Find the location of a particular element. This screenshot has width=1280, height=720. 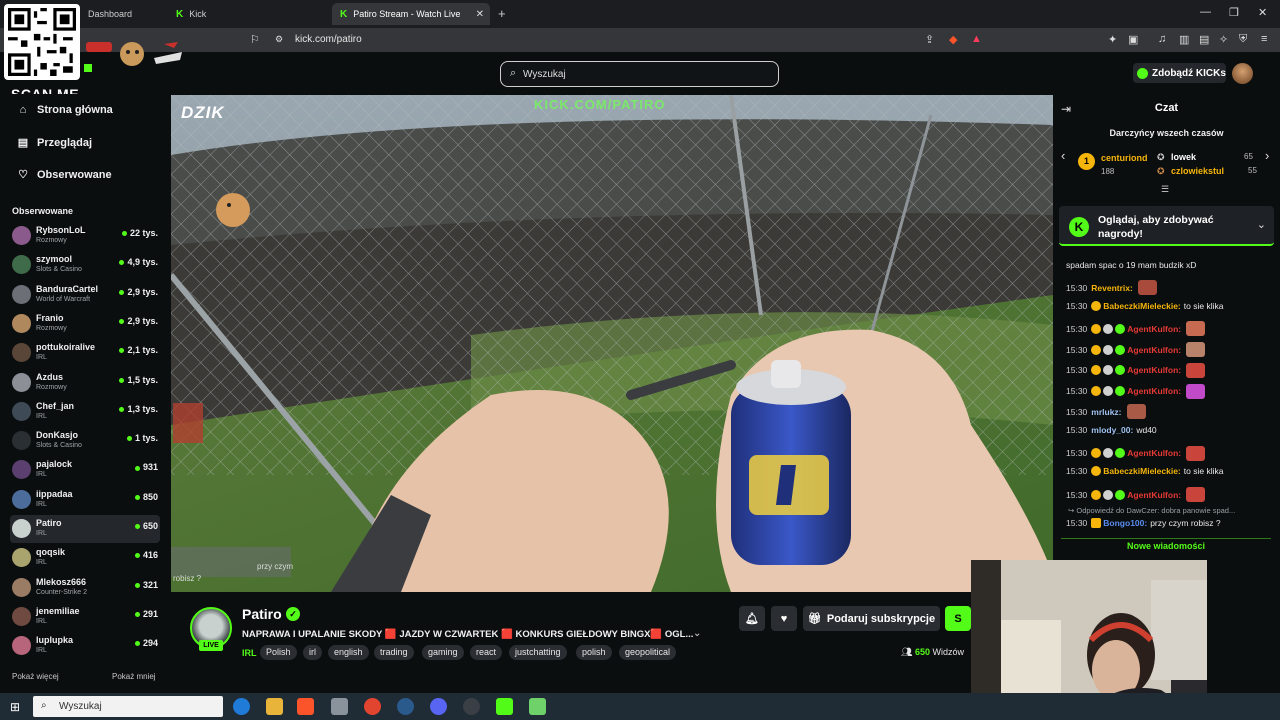

tag: trading is located at coordinates (394, 652).